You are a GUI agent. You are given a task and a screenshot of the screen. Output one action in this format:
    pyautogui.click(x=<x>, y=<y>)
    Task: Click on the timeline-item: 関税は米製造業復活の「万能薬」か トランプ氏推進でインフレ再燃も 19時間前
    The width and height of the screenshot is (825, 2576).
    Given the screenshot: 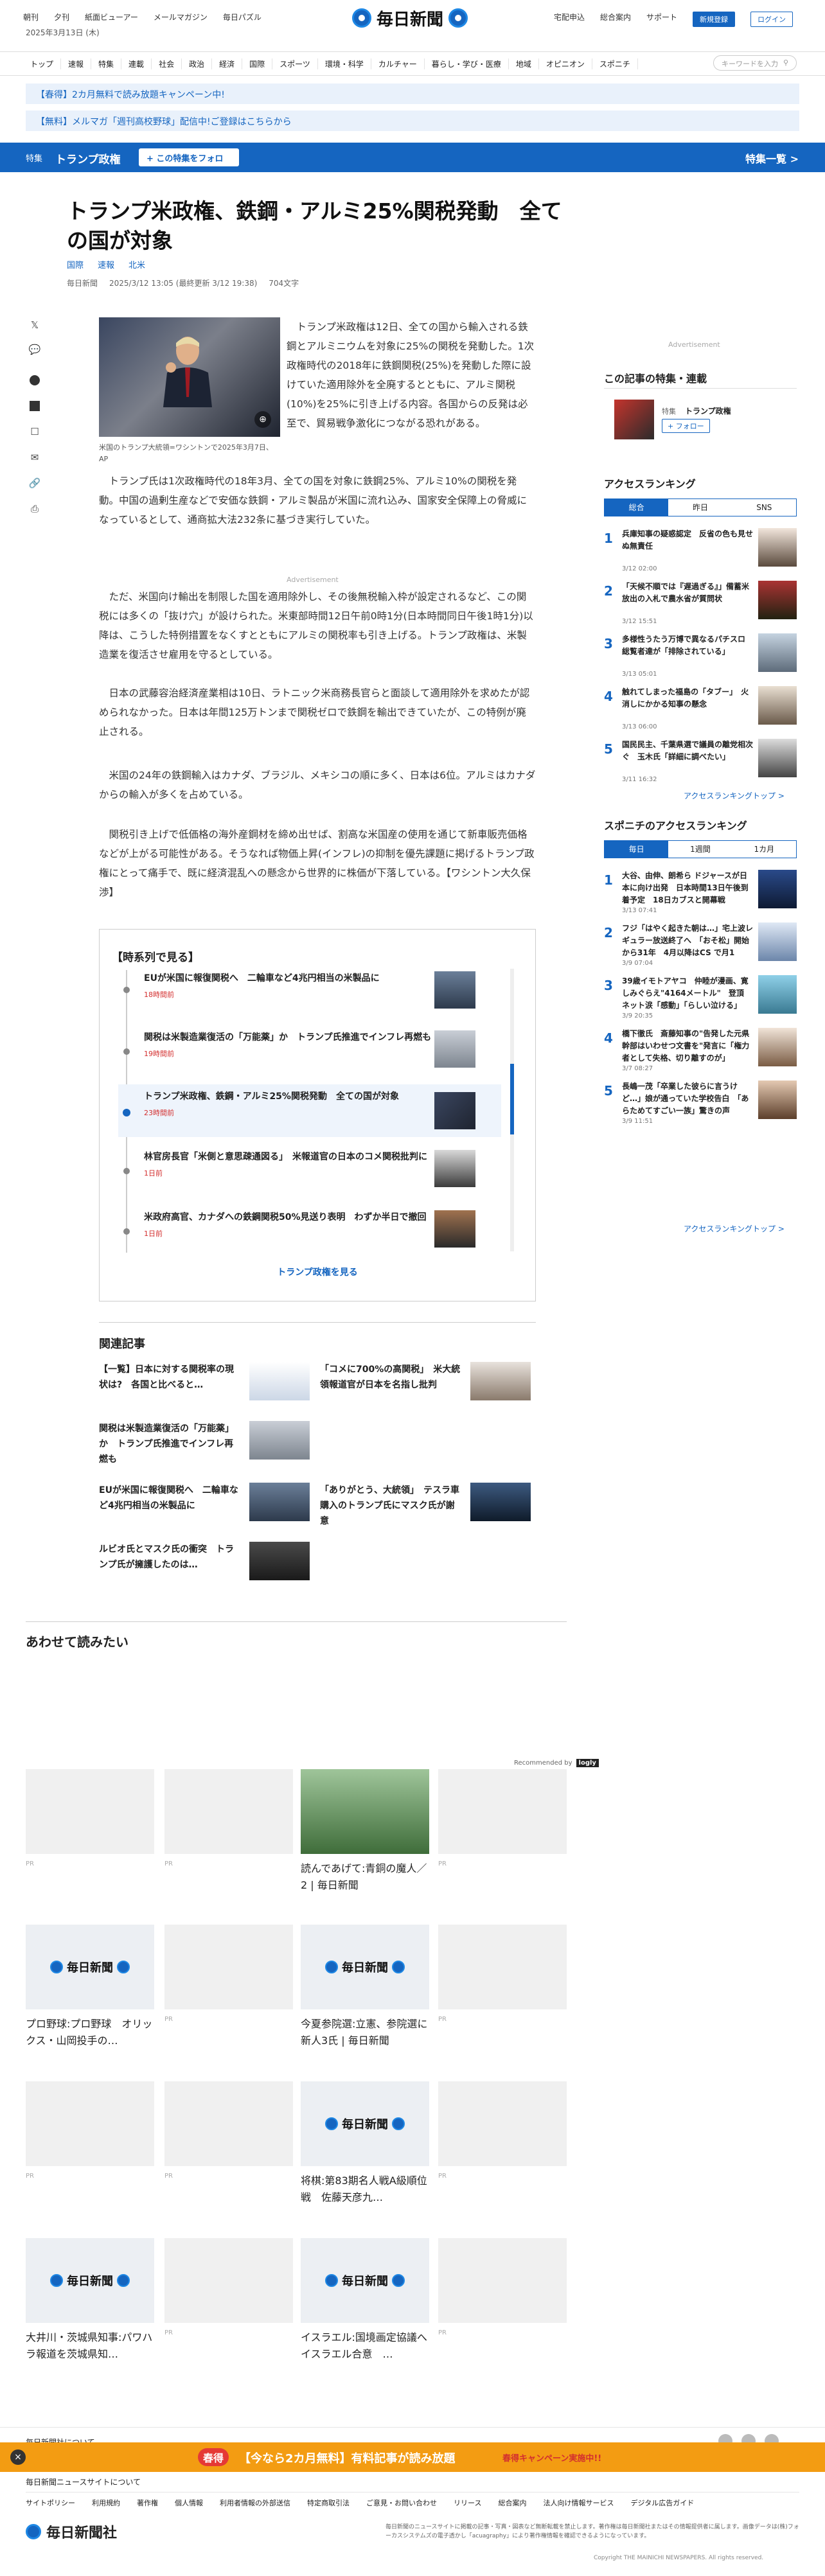 What is the action you would take?
    pyautogui.click(x=291, y=1044)
    